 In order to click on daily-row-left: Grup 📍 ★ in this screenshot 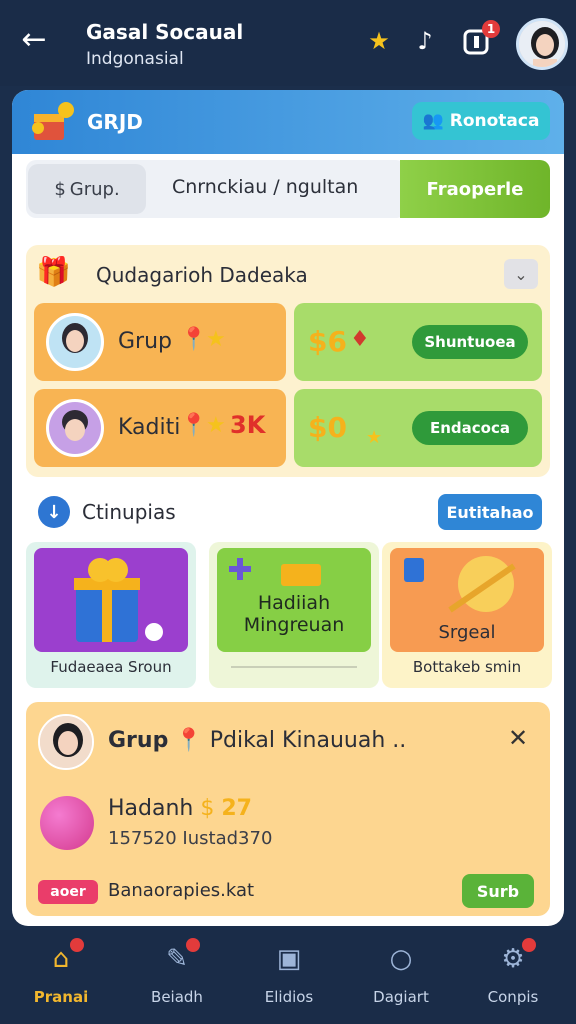, I will do `click(160, 342)`.